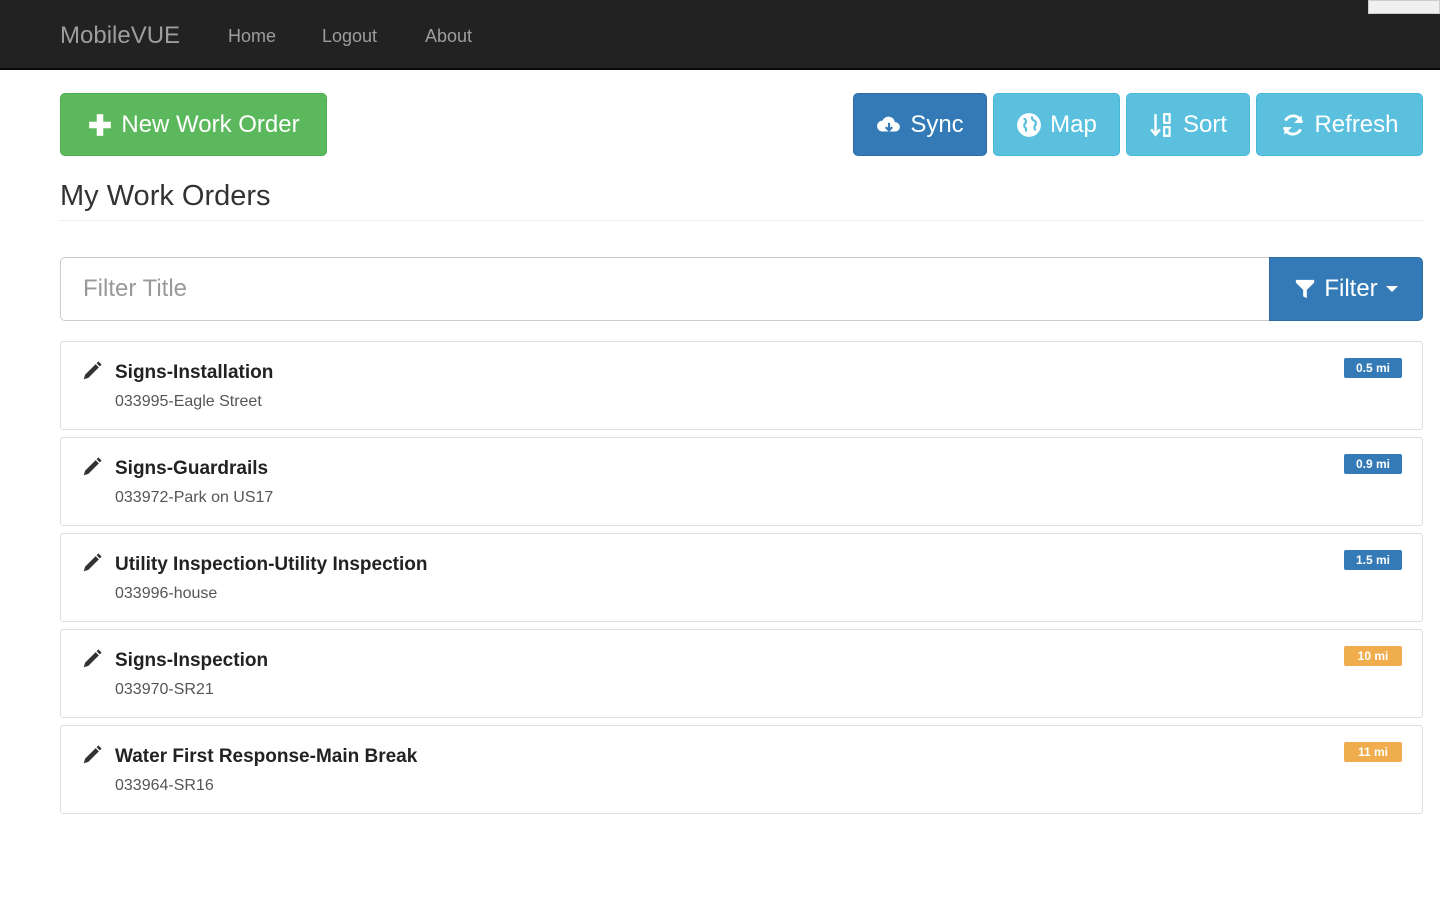  I want to click on page-title: My Work Orders, so click(165, 196).